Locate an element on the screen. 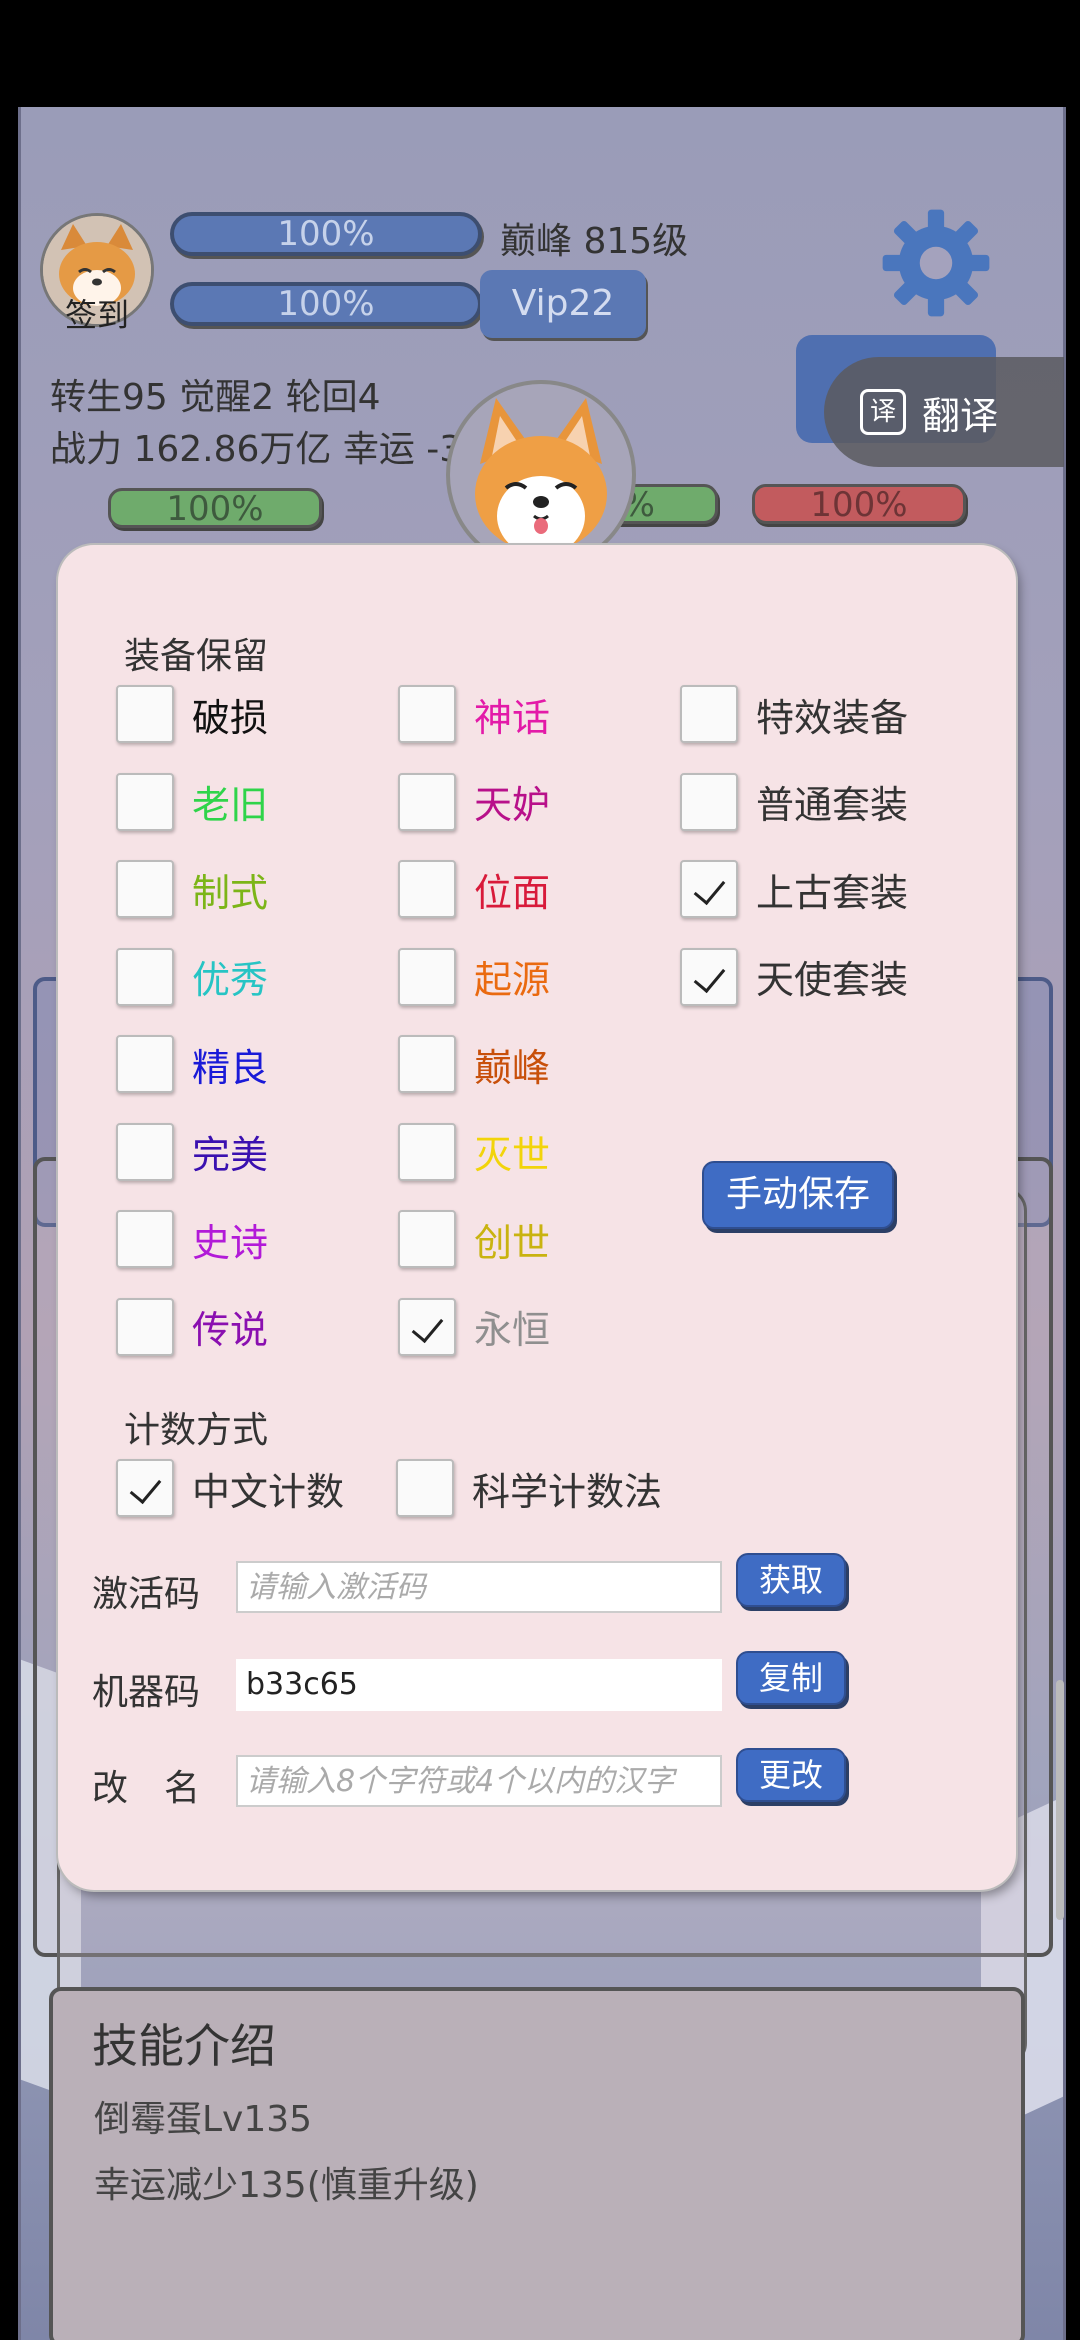 This screenshot has height=2340, width=1080. equip-option: 灭世 is located at coordinates (474, 1151).